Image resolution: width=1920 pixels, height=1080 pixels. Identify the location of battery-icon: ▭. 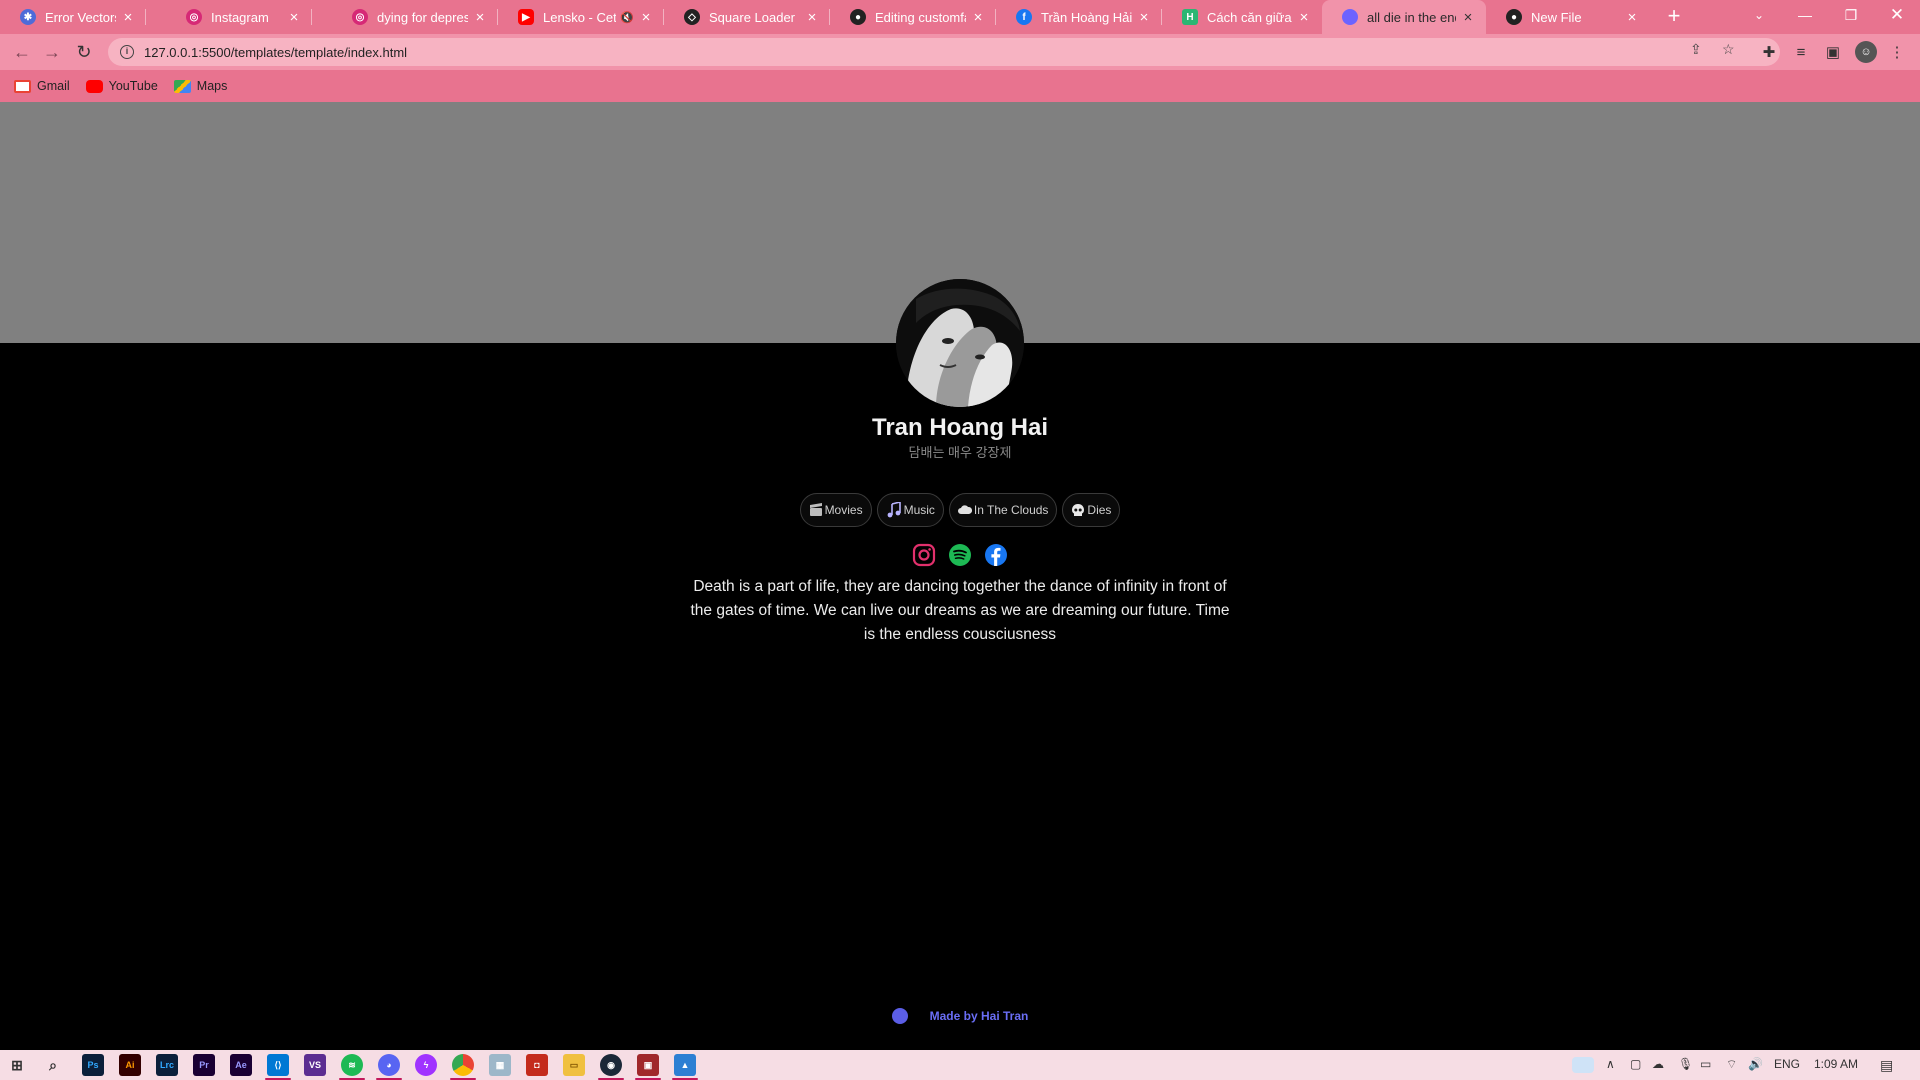
(1705, 1064).